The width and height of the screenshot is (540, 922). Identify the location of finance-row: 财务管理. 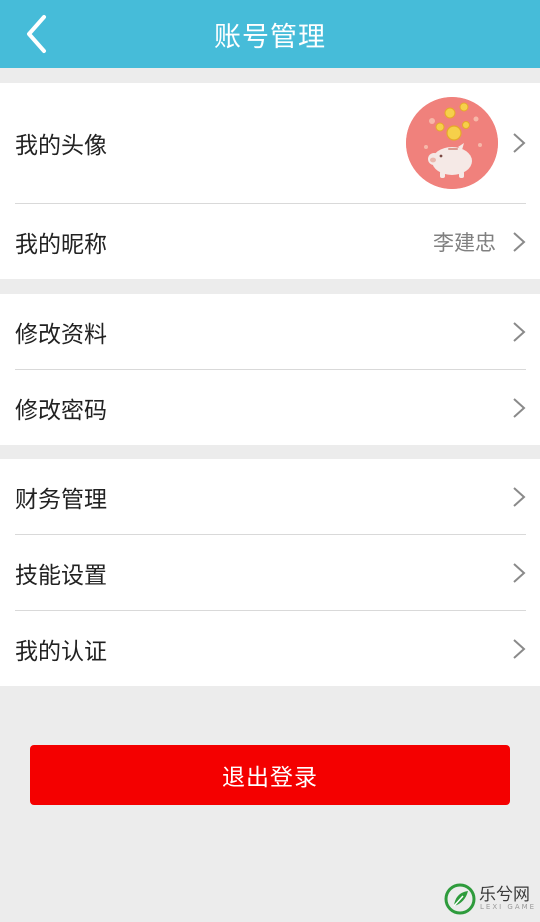
(270, 496).